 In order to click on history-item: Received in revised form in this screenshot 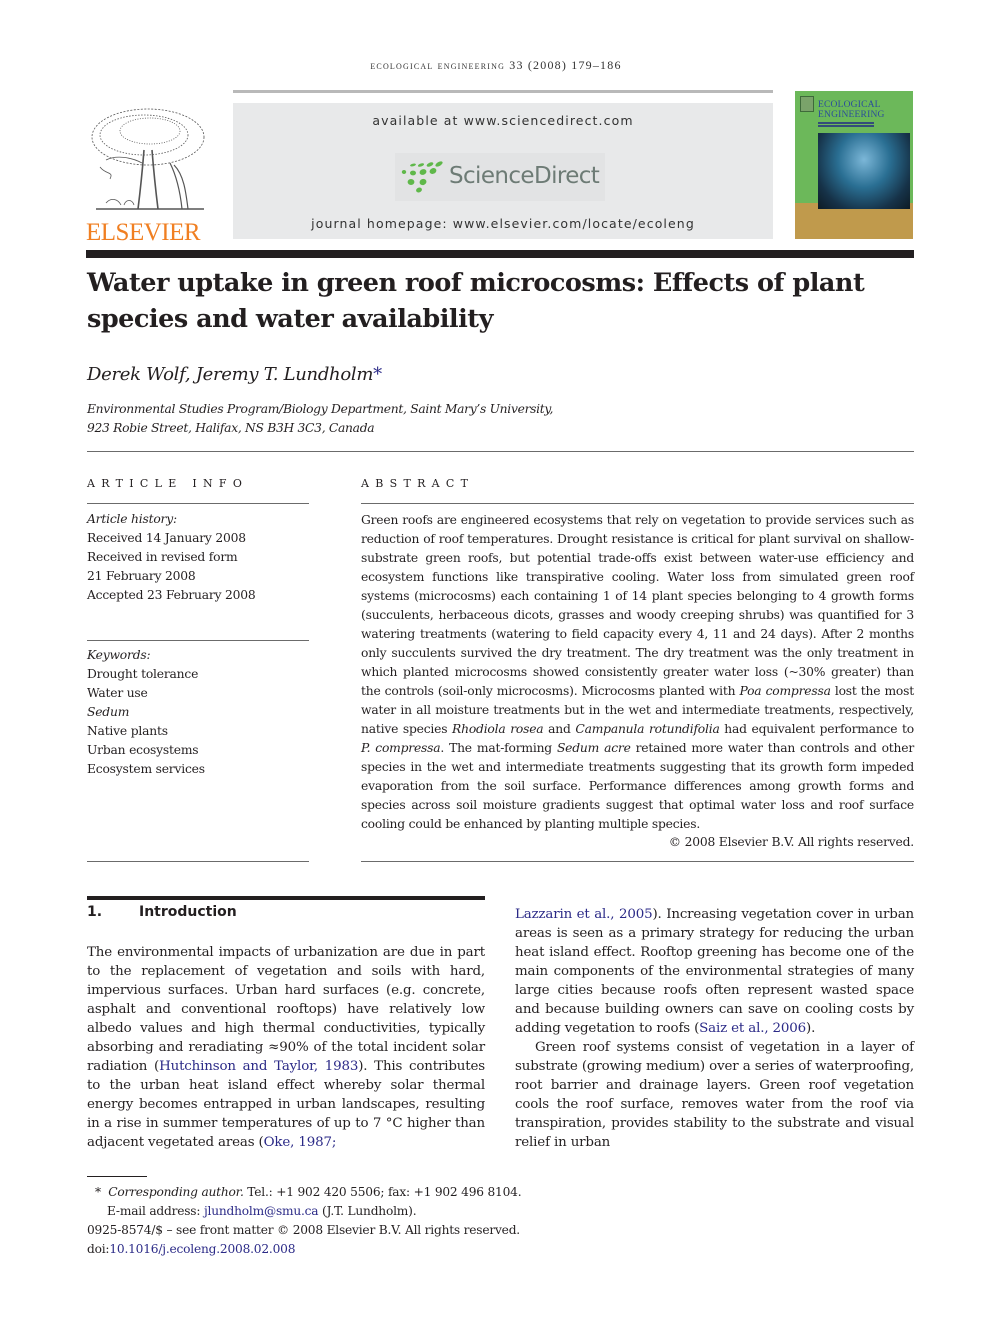, I will do `click(162, 557)`.